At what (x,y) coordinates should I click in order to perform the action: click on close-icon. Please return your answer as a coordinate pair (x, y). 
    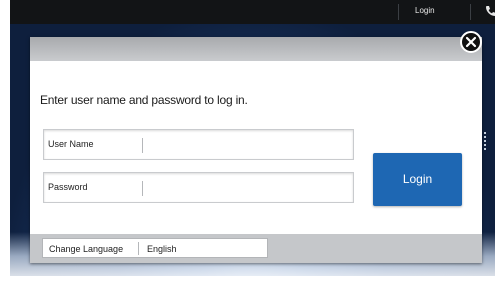
    Looking at the image, I should click on (471, 42).